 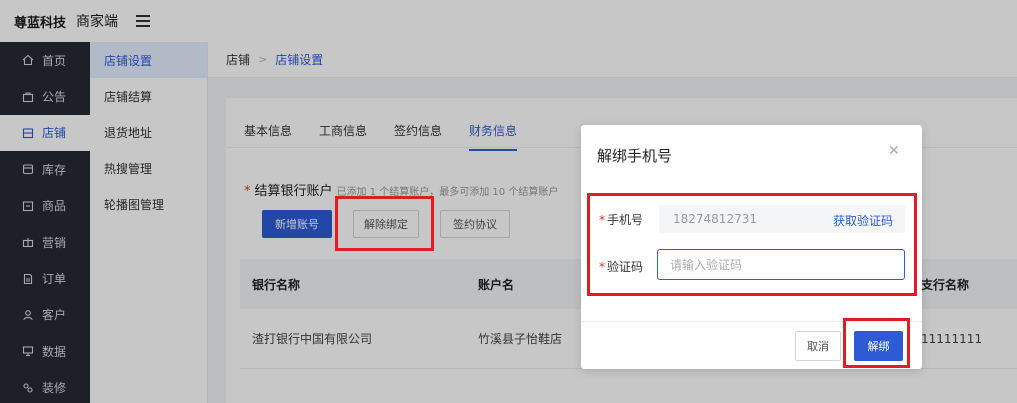 I want to click on cancel-button: 取消, so click(x=818, y=346).